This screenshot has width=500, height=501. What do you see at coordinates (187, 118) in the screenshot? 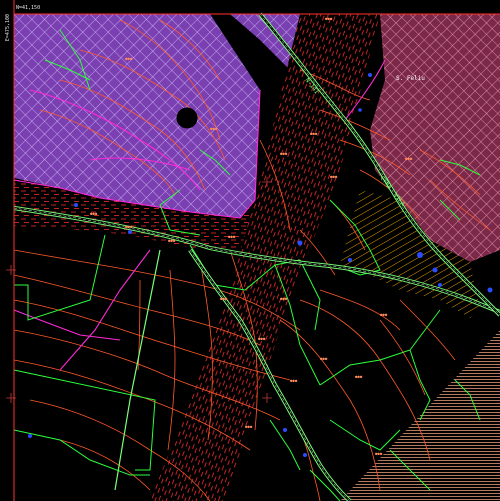
I see `pond-feature` at bounding box center [187, 118].